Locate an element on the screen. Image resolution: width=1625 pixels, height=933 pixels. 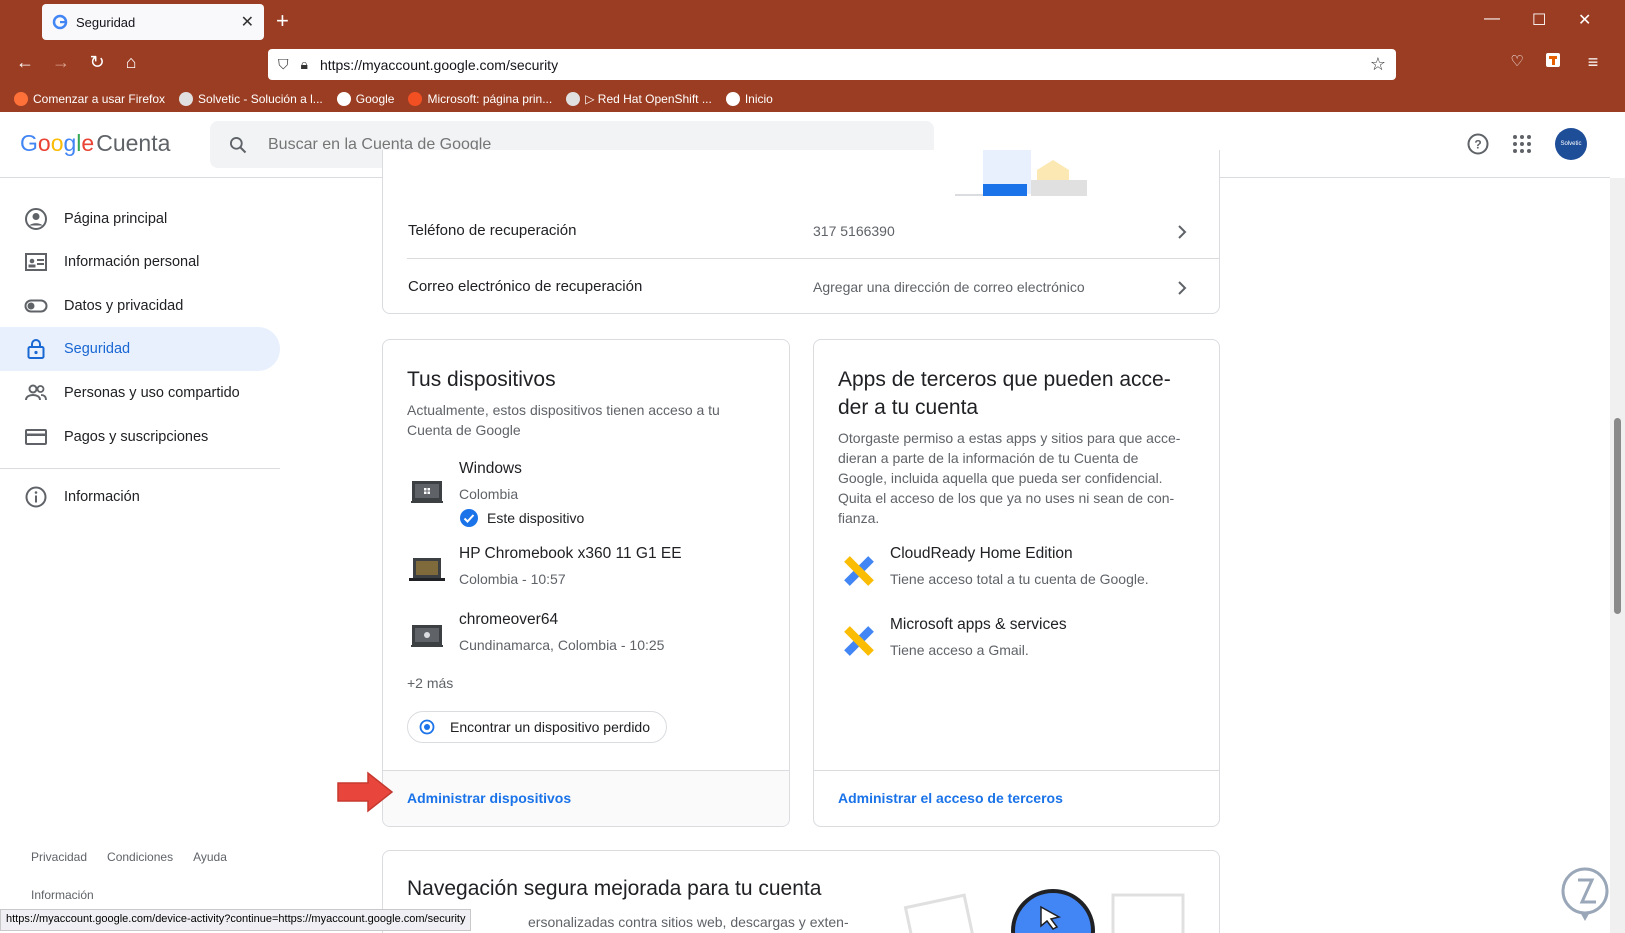
row-divider is located at coordinates (813, 258).